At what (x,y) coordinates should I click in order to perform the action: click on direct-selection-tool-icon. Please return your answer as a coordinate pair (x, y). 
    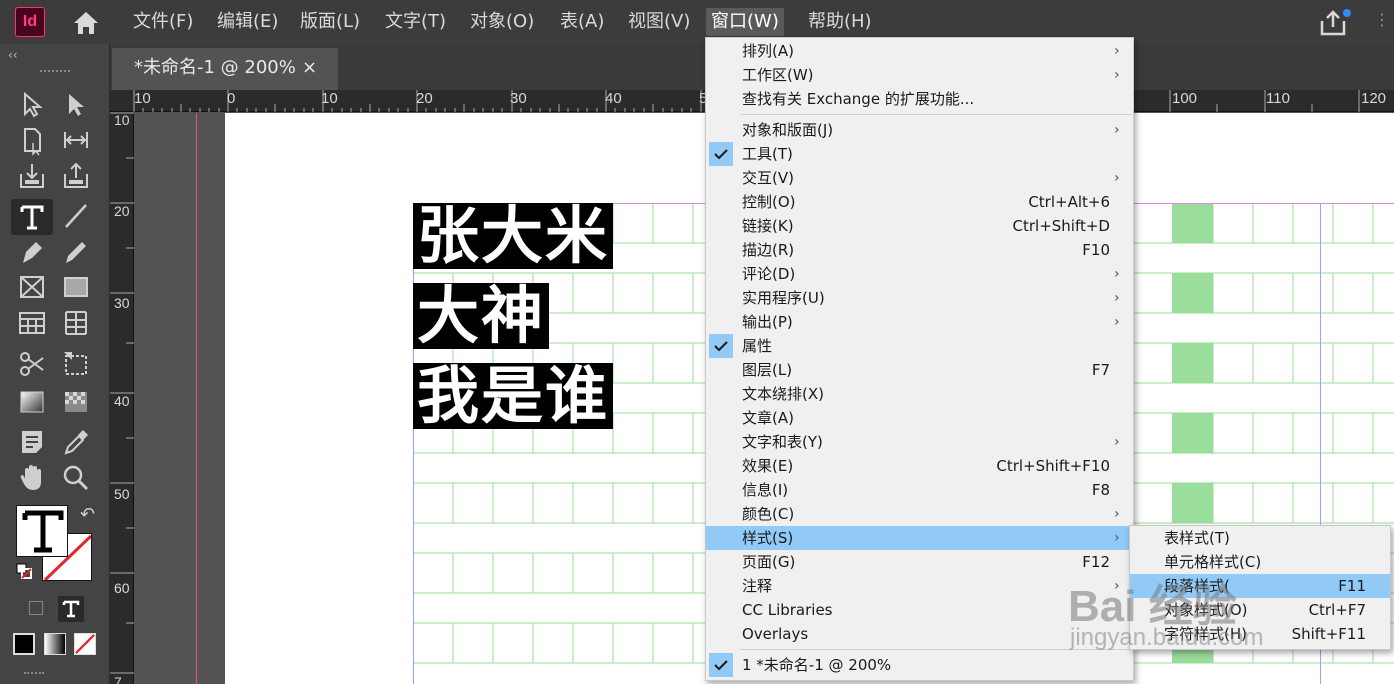
    Looking at the image, I should click on (76, 104).